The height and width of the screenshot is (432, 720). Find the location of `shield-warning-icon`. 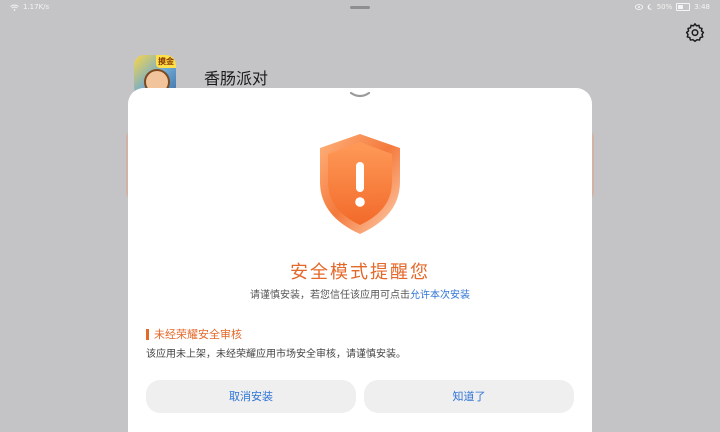

shield-warning-icon is located at coordinates (360, 184).